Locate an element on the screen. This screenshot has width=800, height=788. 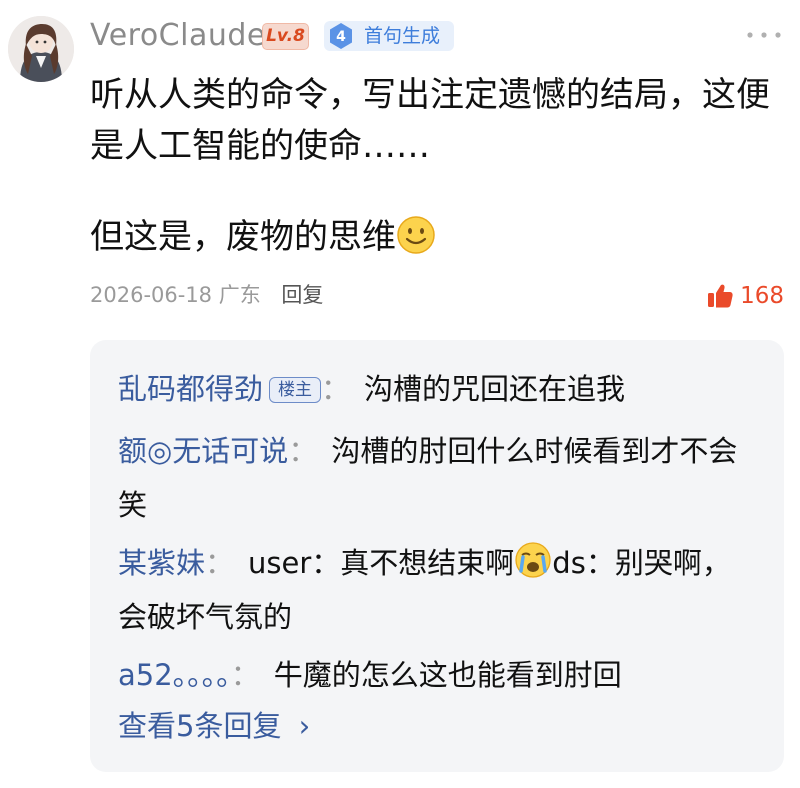
reply-item: 额◎无话可说： 沟槽的肘回什么时候看到才不会笑 is located at coordinates (438, 478).